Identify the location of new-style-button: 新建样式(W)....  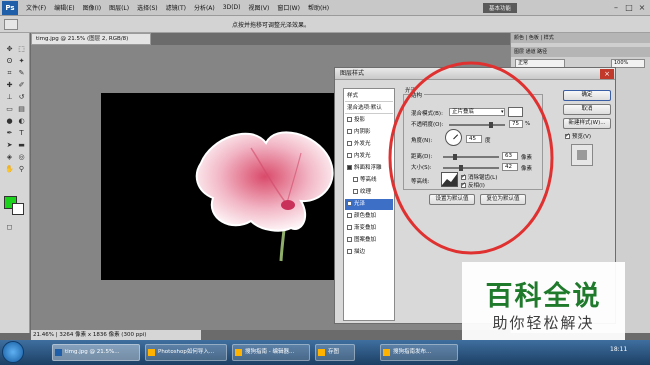
(587, 123).